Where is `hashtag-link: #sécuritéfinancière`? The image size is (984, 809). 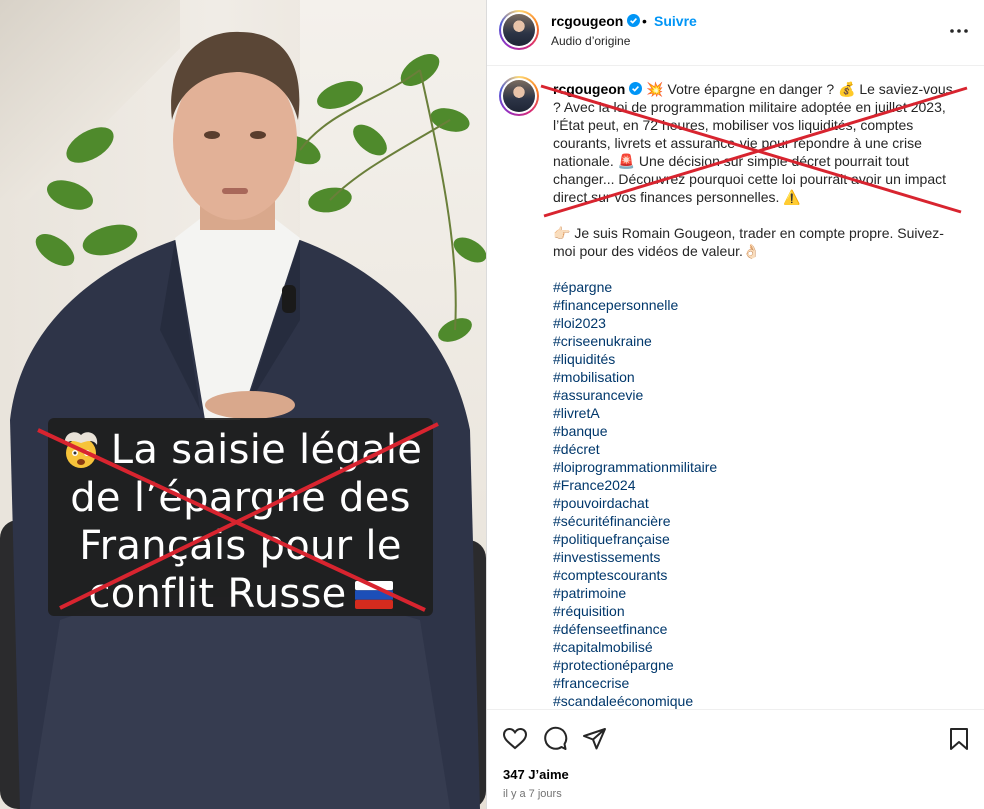 hashtag-link: #sécuritéfinancière is located at coordinates (753, 521).